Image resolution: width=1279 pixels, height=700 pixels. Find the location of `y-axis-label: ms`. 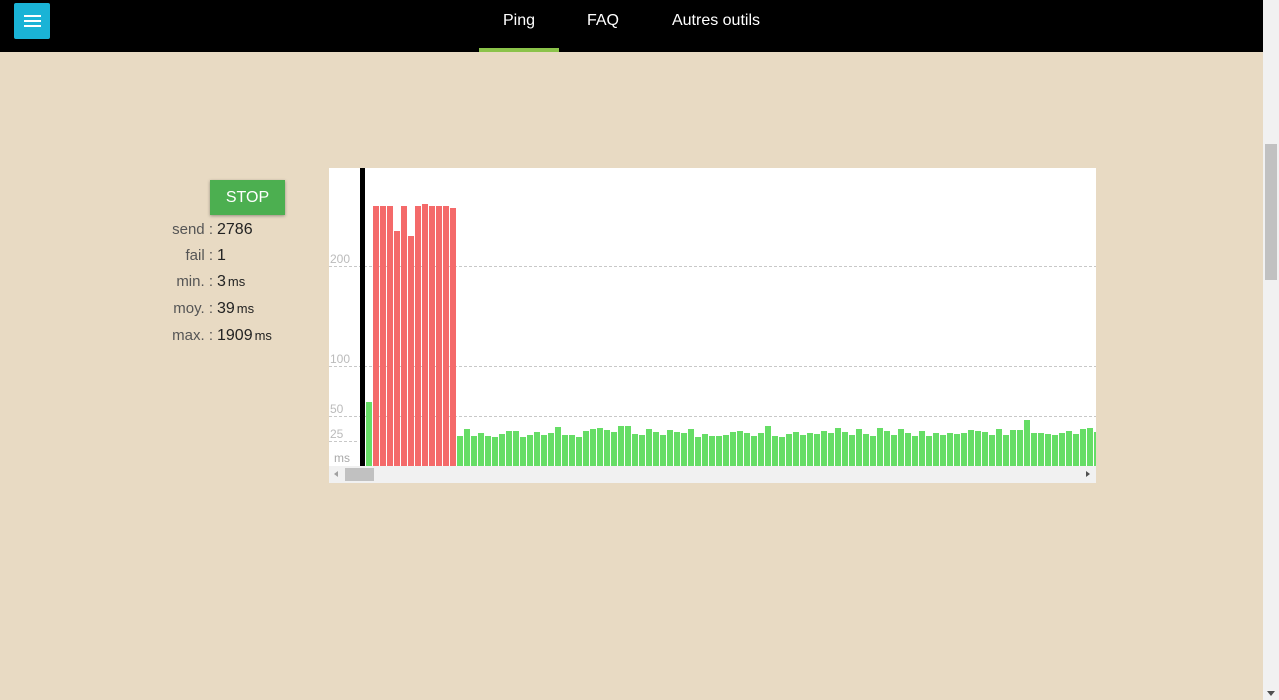

y-axis-label: ms is located at coordinates (342, 458).